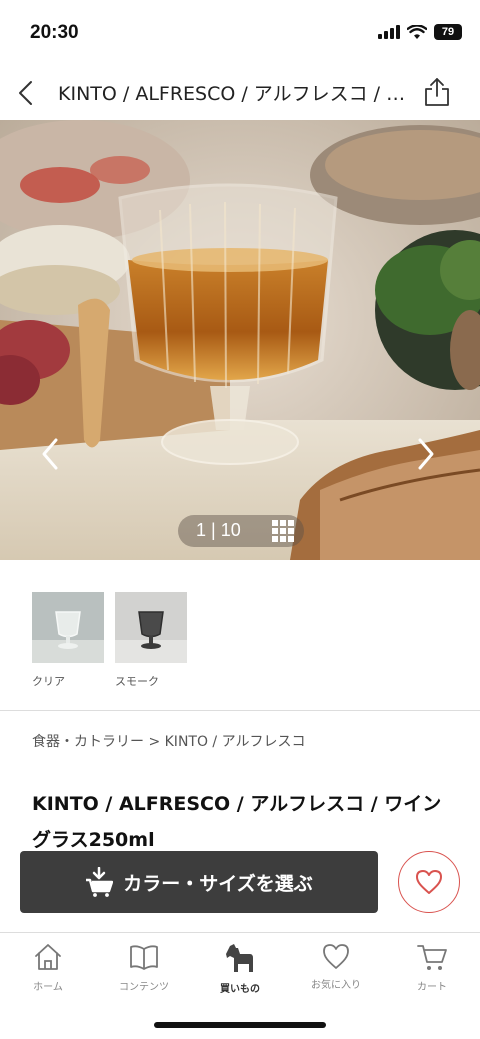 The image size is (480, 1039). What do you see at coordinates (144, 957) in the screenshot?
I see `book-icon` at bounding box center [144, 957].